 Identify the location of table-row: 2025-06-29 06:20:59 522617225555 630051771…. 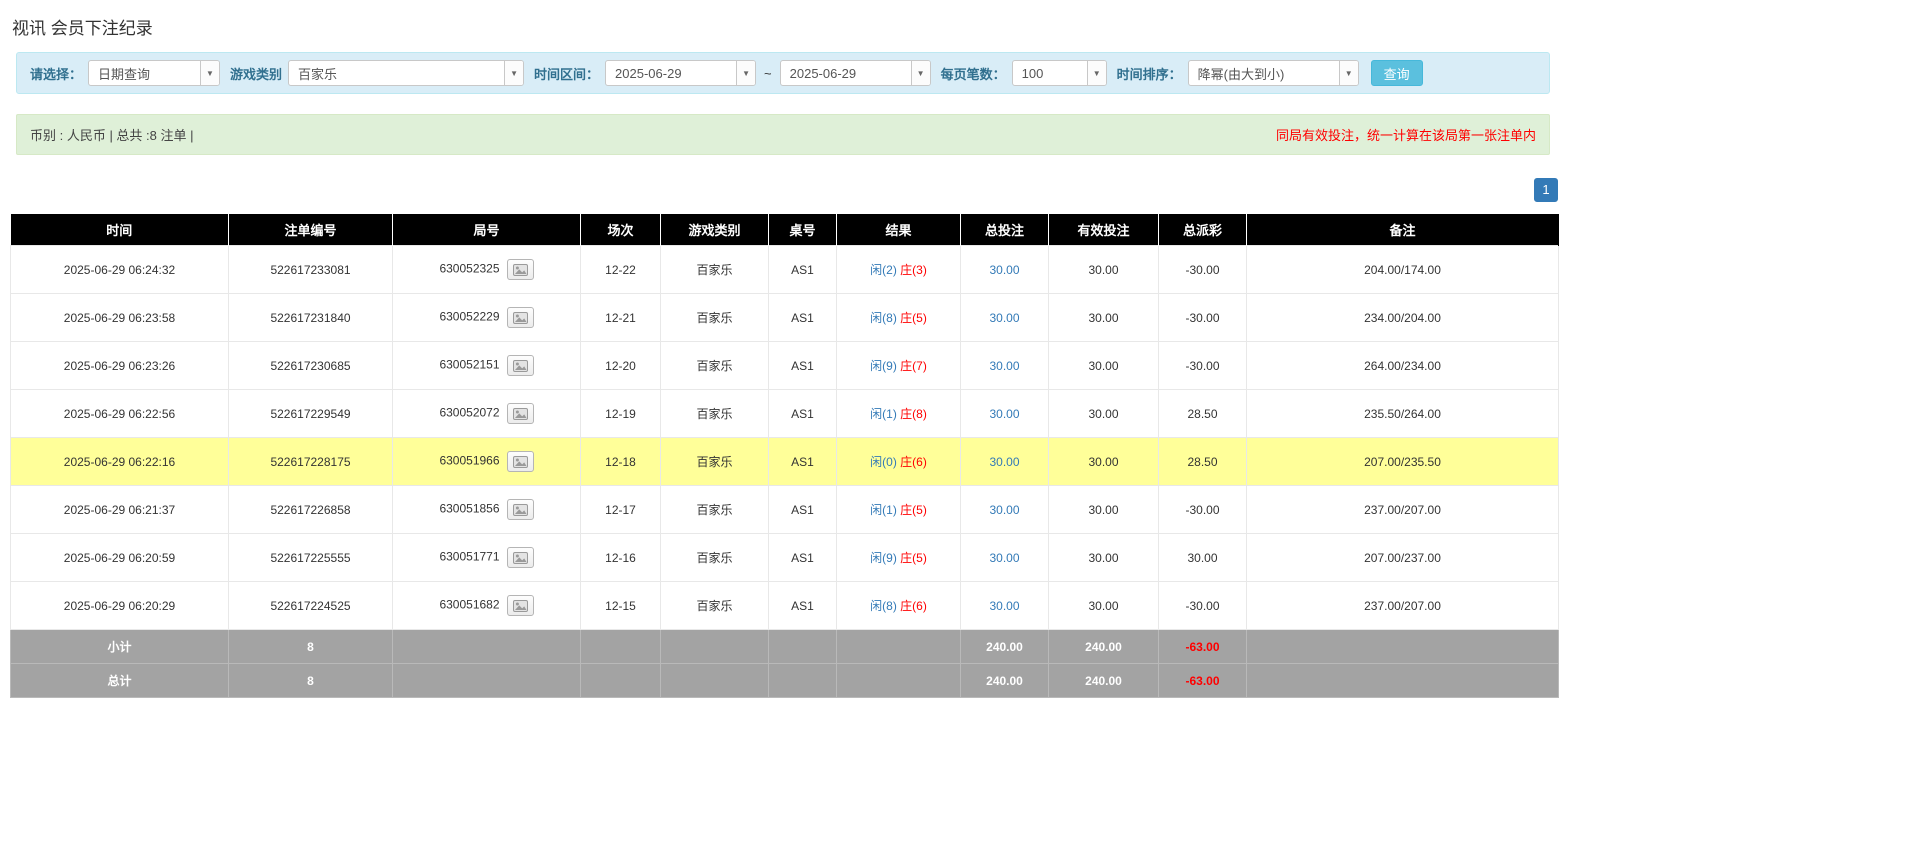
(784, 557).